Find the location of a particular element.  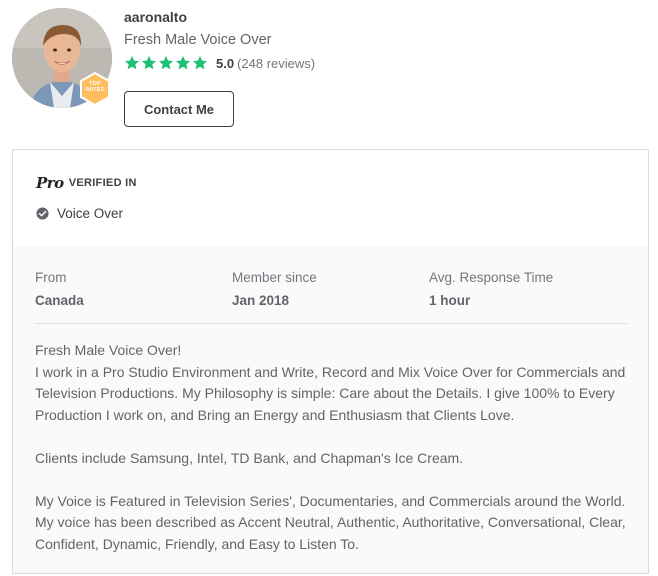

stat-label: Member since is located at coordinates (274, 277).